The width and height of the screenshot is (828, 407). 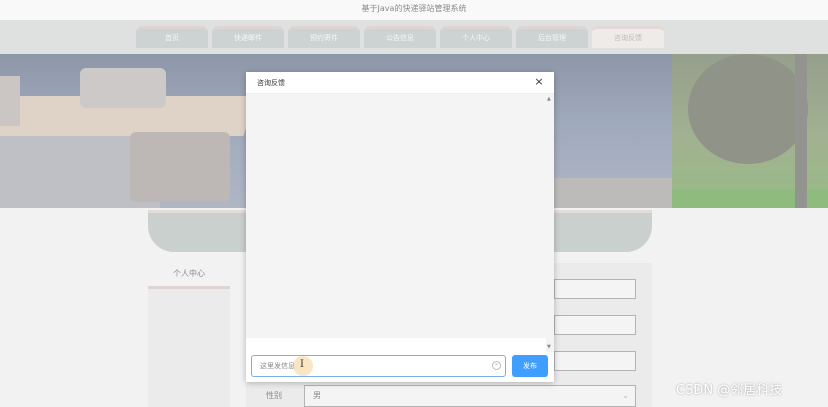 I want to click on watermark: CSDN @邻居科技, so click(x=729, y=390).